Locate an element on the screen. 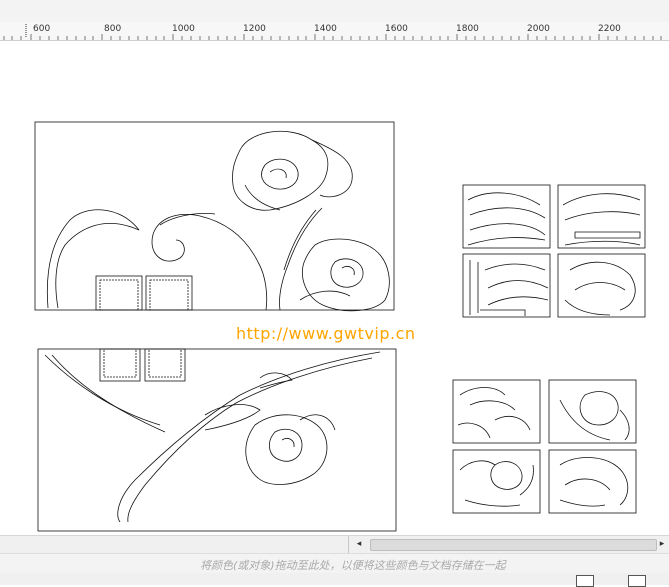  ruler-label: 2000 is located at coordinates (538, 29).